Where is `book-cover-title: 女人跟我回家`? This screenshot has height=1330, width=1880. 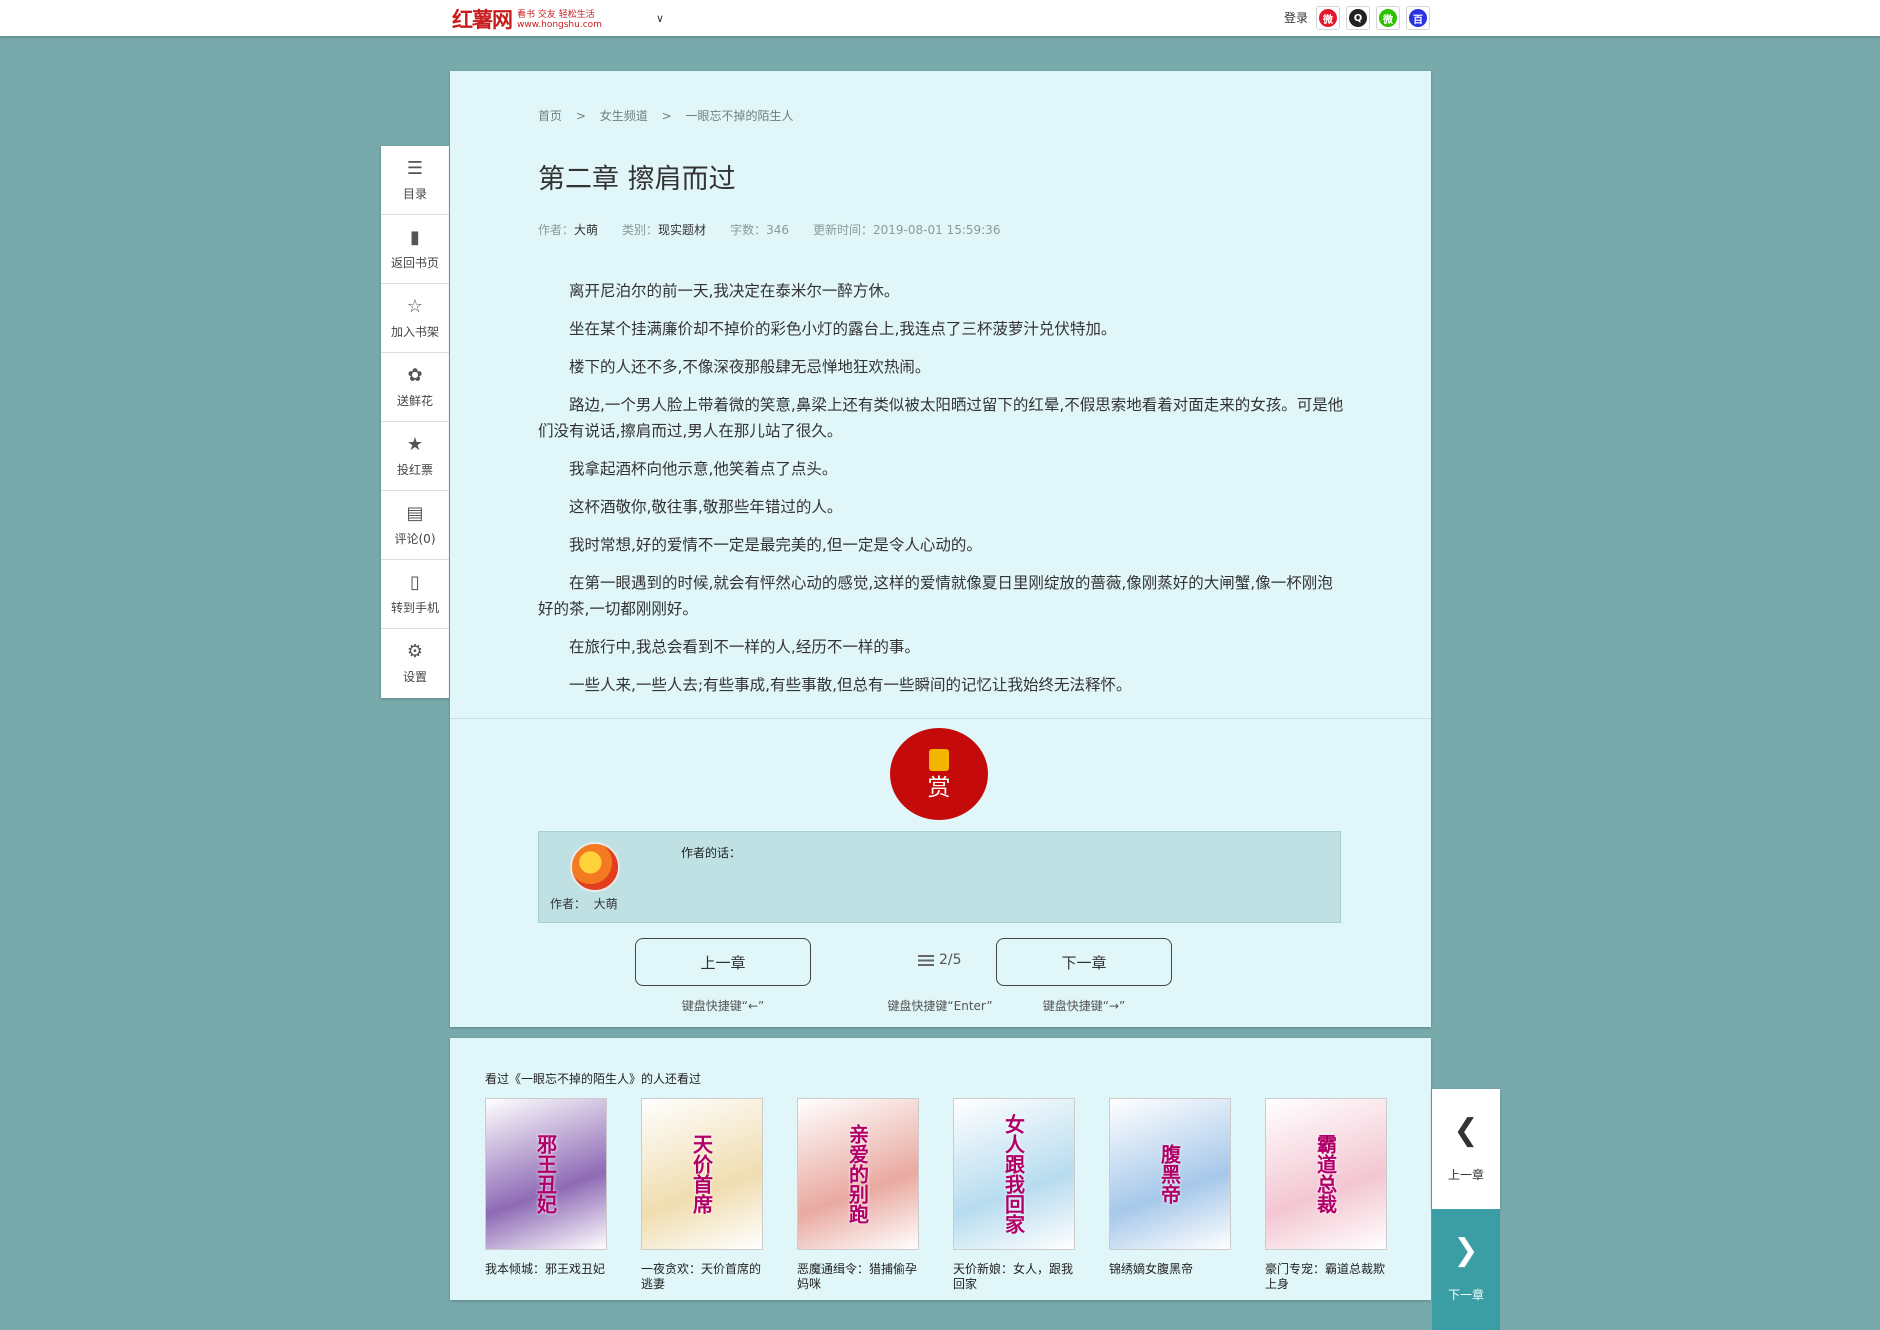
book-cover-title: 女人跟我回家 is located at coordinates (1013, 1174).